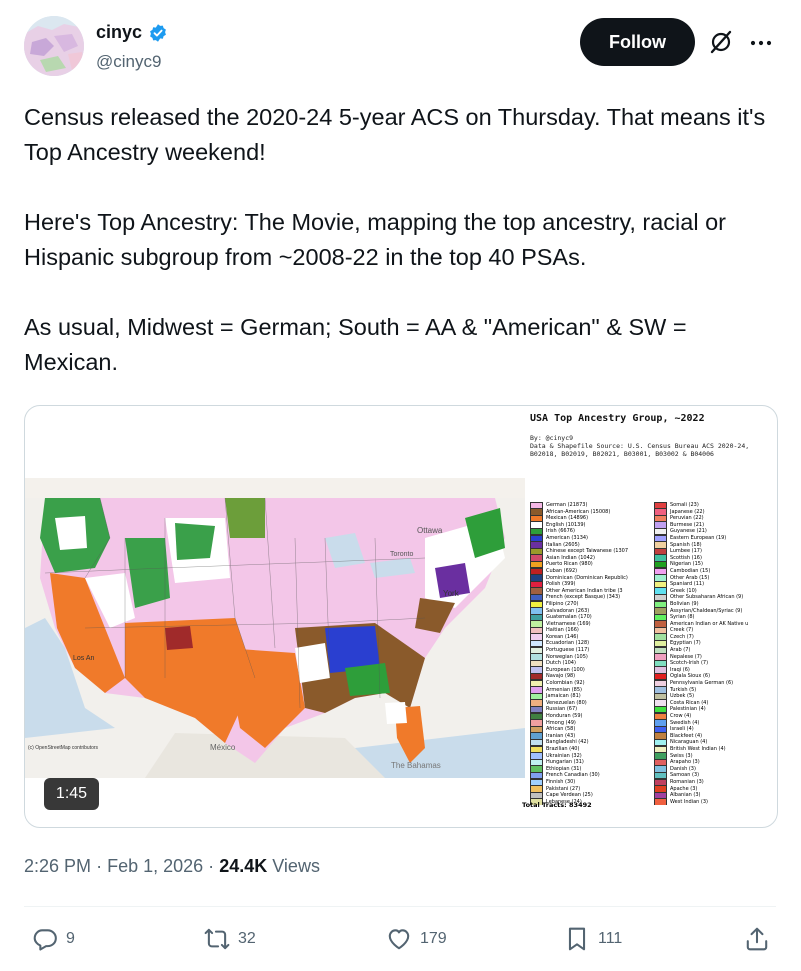 The width and height of the screenshot is (801, 971). I want to click on legend-label: Peruvian (22), so click(687, 518).